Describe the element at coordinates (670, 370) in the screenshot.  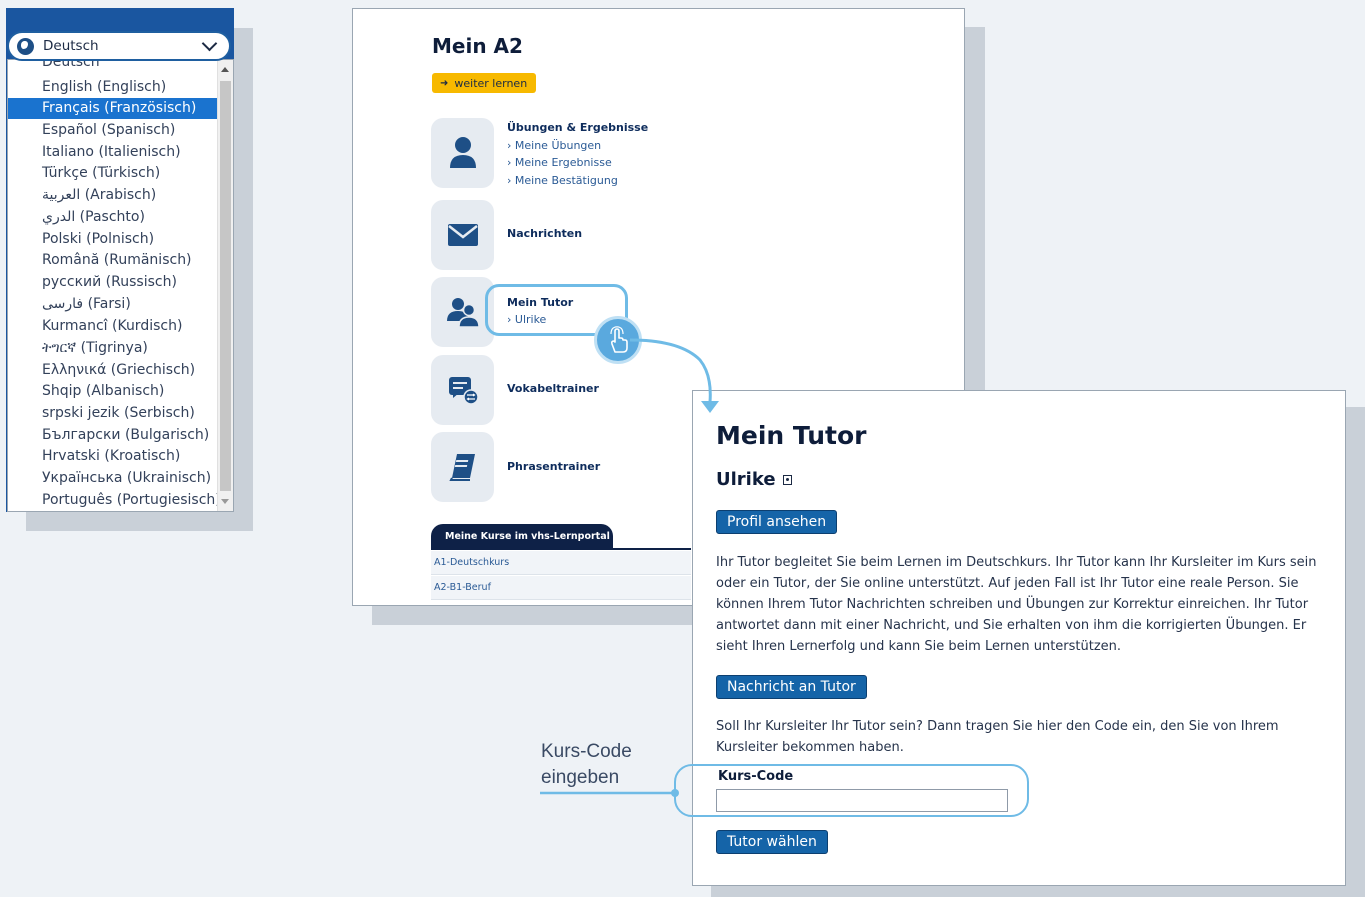
I see `arrow-connector` at that location.